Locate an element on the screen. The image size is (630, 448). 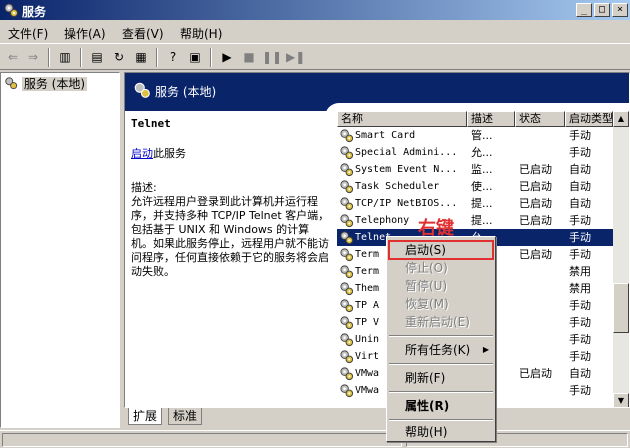
menu-item-help: 帮助(H) is located at coordinates (441, 432).